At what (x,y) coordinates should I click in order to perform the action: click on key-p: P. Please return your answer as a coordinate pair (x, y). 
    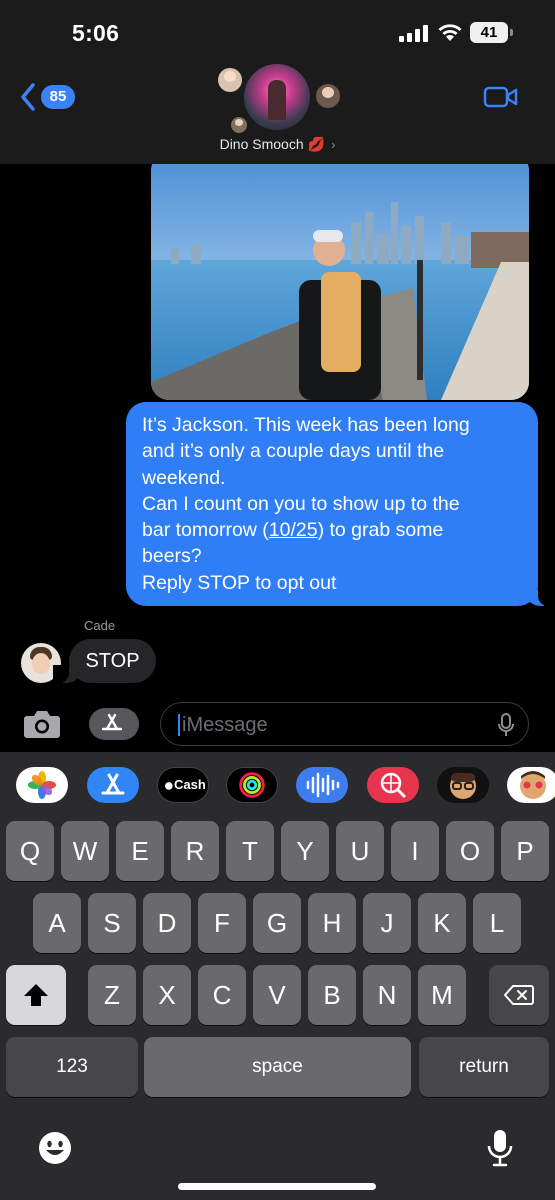
    Looking at the image, I should click on (525, 851).